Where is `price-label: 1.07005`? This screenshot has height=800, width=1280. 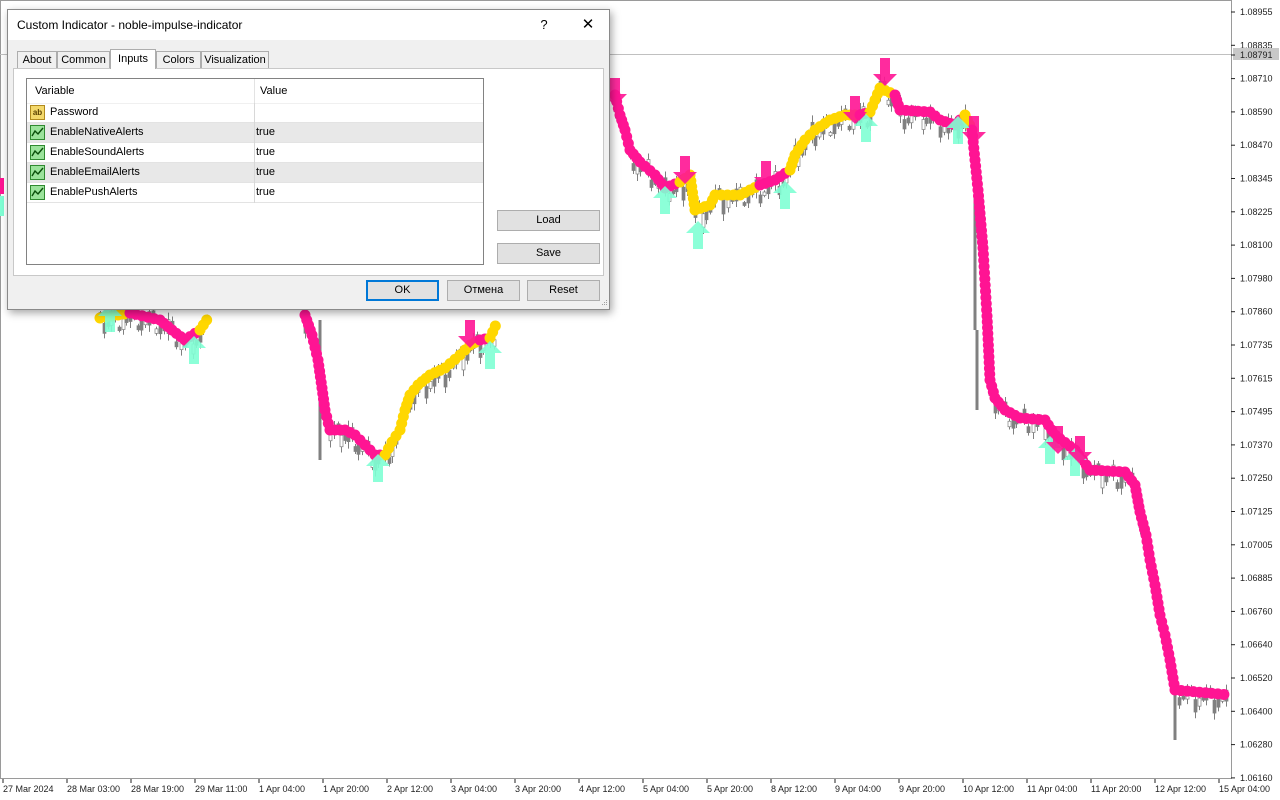
price-label: 1.07005 is located at coordinates (1256, 545).